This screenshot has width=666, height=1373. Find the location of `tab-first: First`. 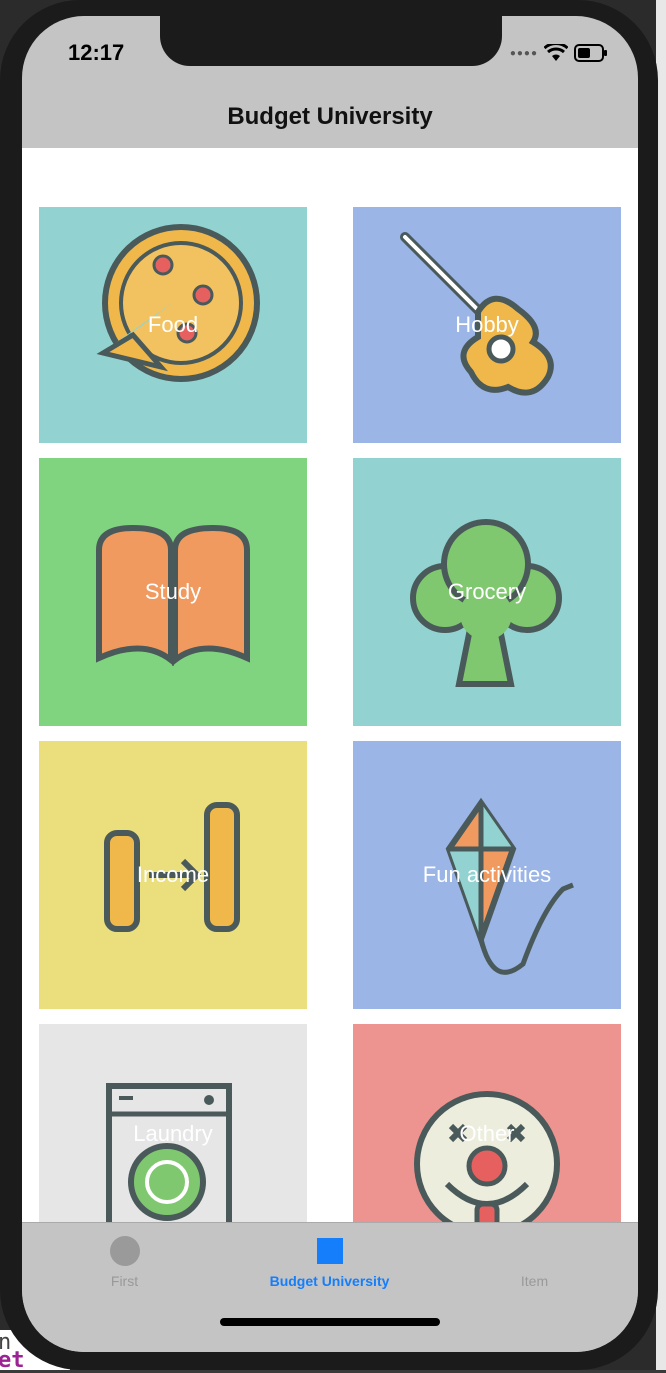

tab-first: First is located at coordinates (124, 1262).